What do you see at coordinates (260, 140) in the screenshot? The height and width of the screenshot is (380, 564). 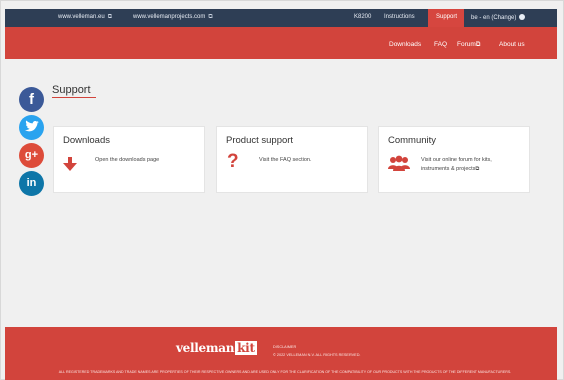 I see `product-support-card-title: Product support` at bounding box center [260, 140].